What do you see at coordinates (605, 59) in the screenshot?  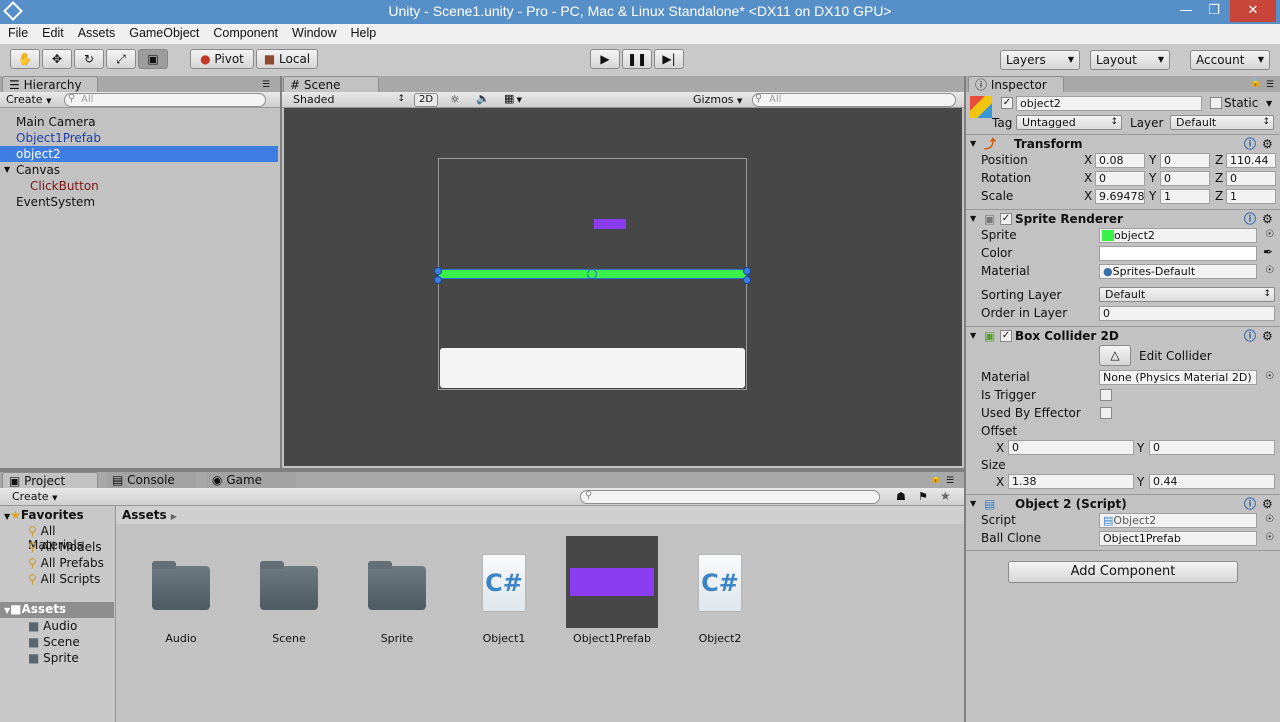 I see `play-button: ▶` at bounding box center [605, 59].